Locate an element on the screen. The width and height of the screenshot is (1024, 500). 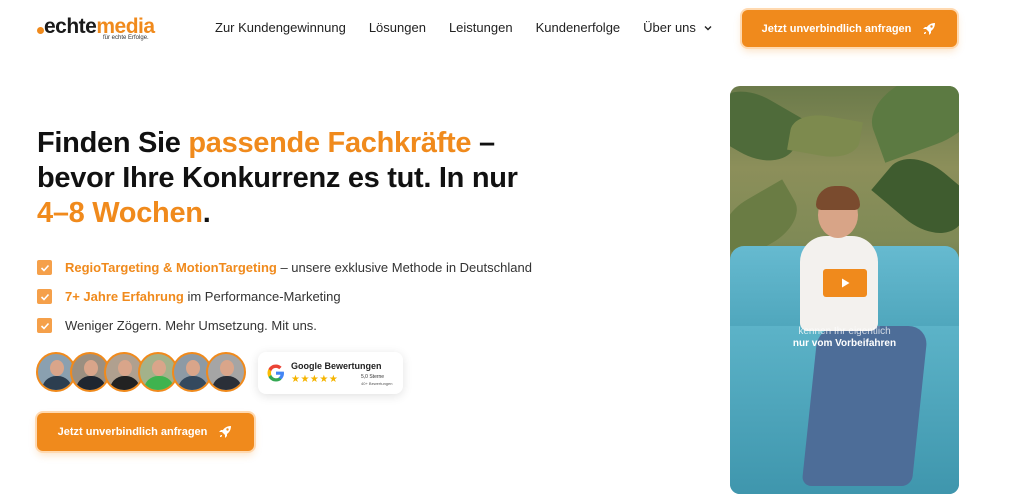
person-hair is located at coordinates (838, 198).